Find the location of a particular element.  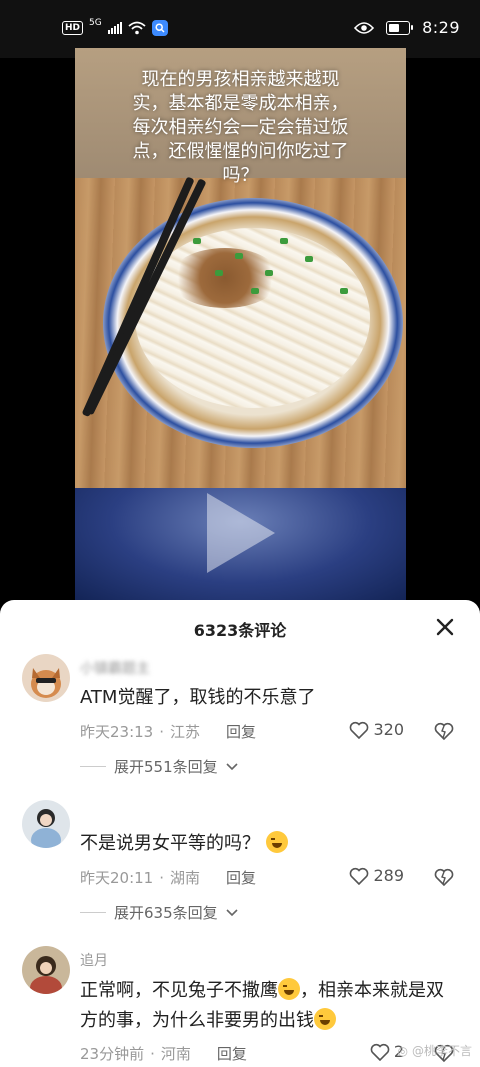

comment-item: 不是说男女平等的吗？ 昨天20:11 · 湖南 回复 289 展开635条回复 is located at coordinates (240, 870).